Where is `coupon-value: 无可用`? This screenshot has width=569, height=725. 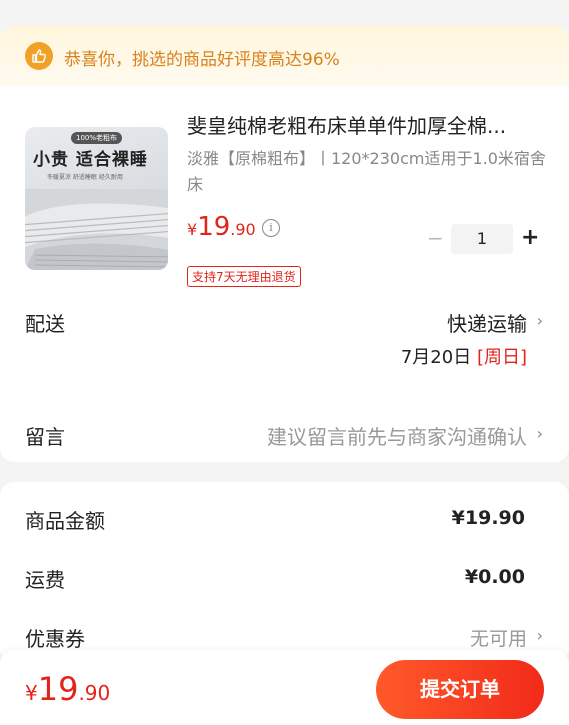
coupon-value: 无可用 is located at coordinates (498, 637).